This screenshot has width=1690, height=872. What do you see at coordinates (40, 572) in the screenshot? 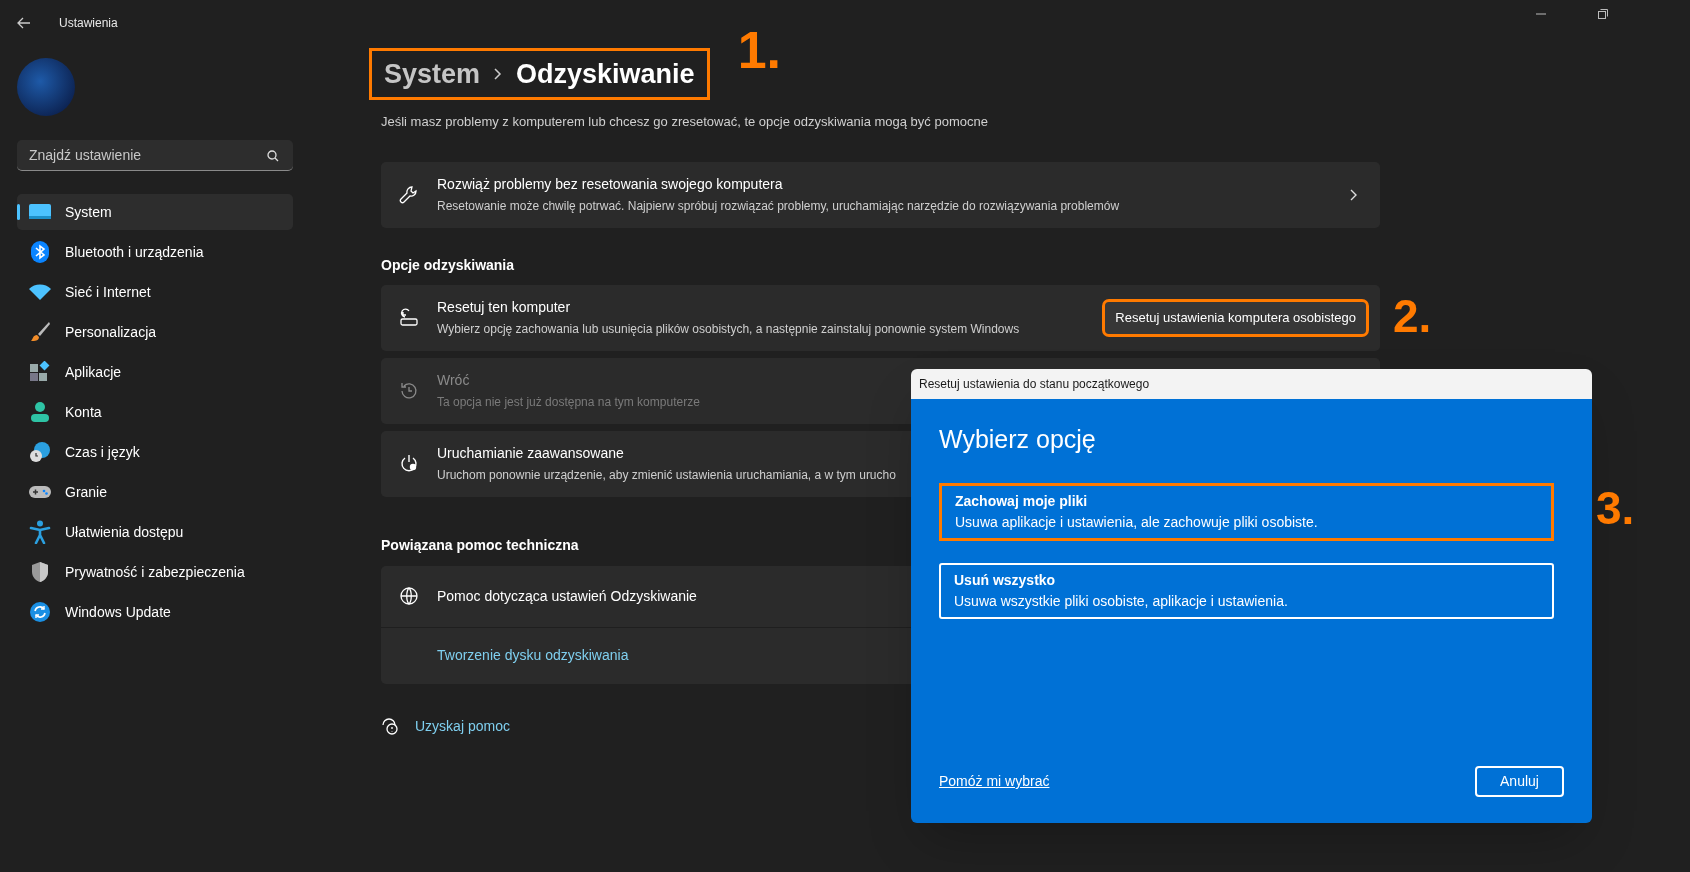
I see `shield-icon` at bounding box center [40, 572].